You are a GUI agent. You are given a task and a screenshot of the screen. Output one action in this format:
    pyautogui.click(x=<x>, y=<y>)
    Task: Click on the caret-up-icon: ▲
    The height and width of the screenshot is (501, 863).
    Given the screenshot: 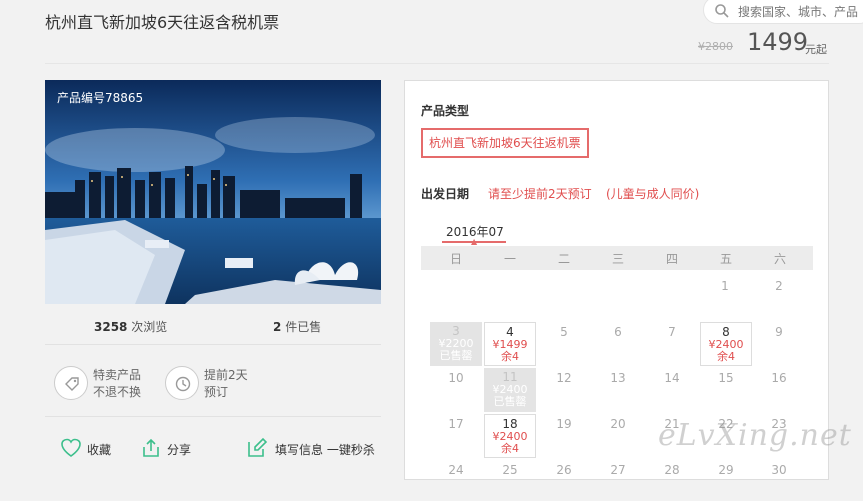 What is the action you would take?
    pyautogui.click(x=474, y=241)
    